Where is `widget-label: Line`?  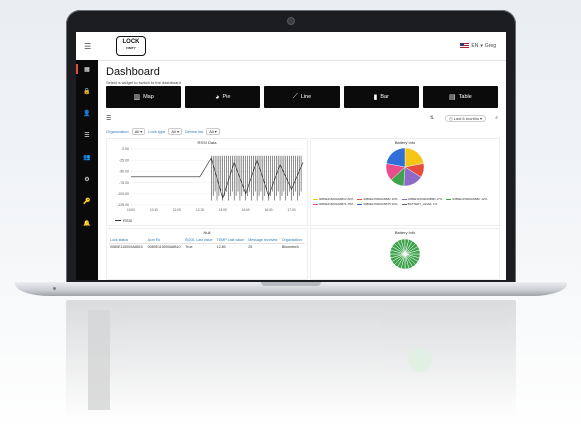
widget-label: Line is located at coordinates (306, 97).